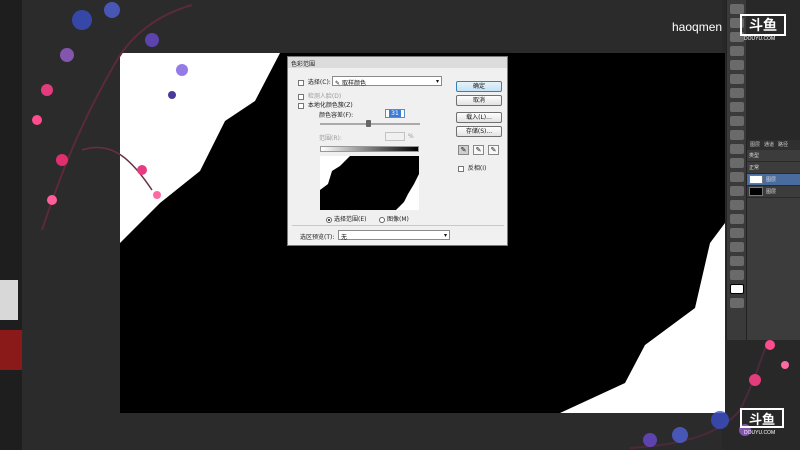  Describe the element at coordinates (317, 237) in the screenshot. I see `preview-label: 选区预览(T):` at that location.